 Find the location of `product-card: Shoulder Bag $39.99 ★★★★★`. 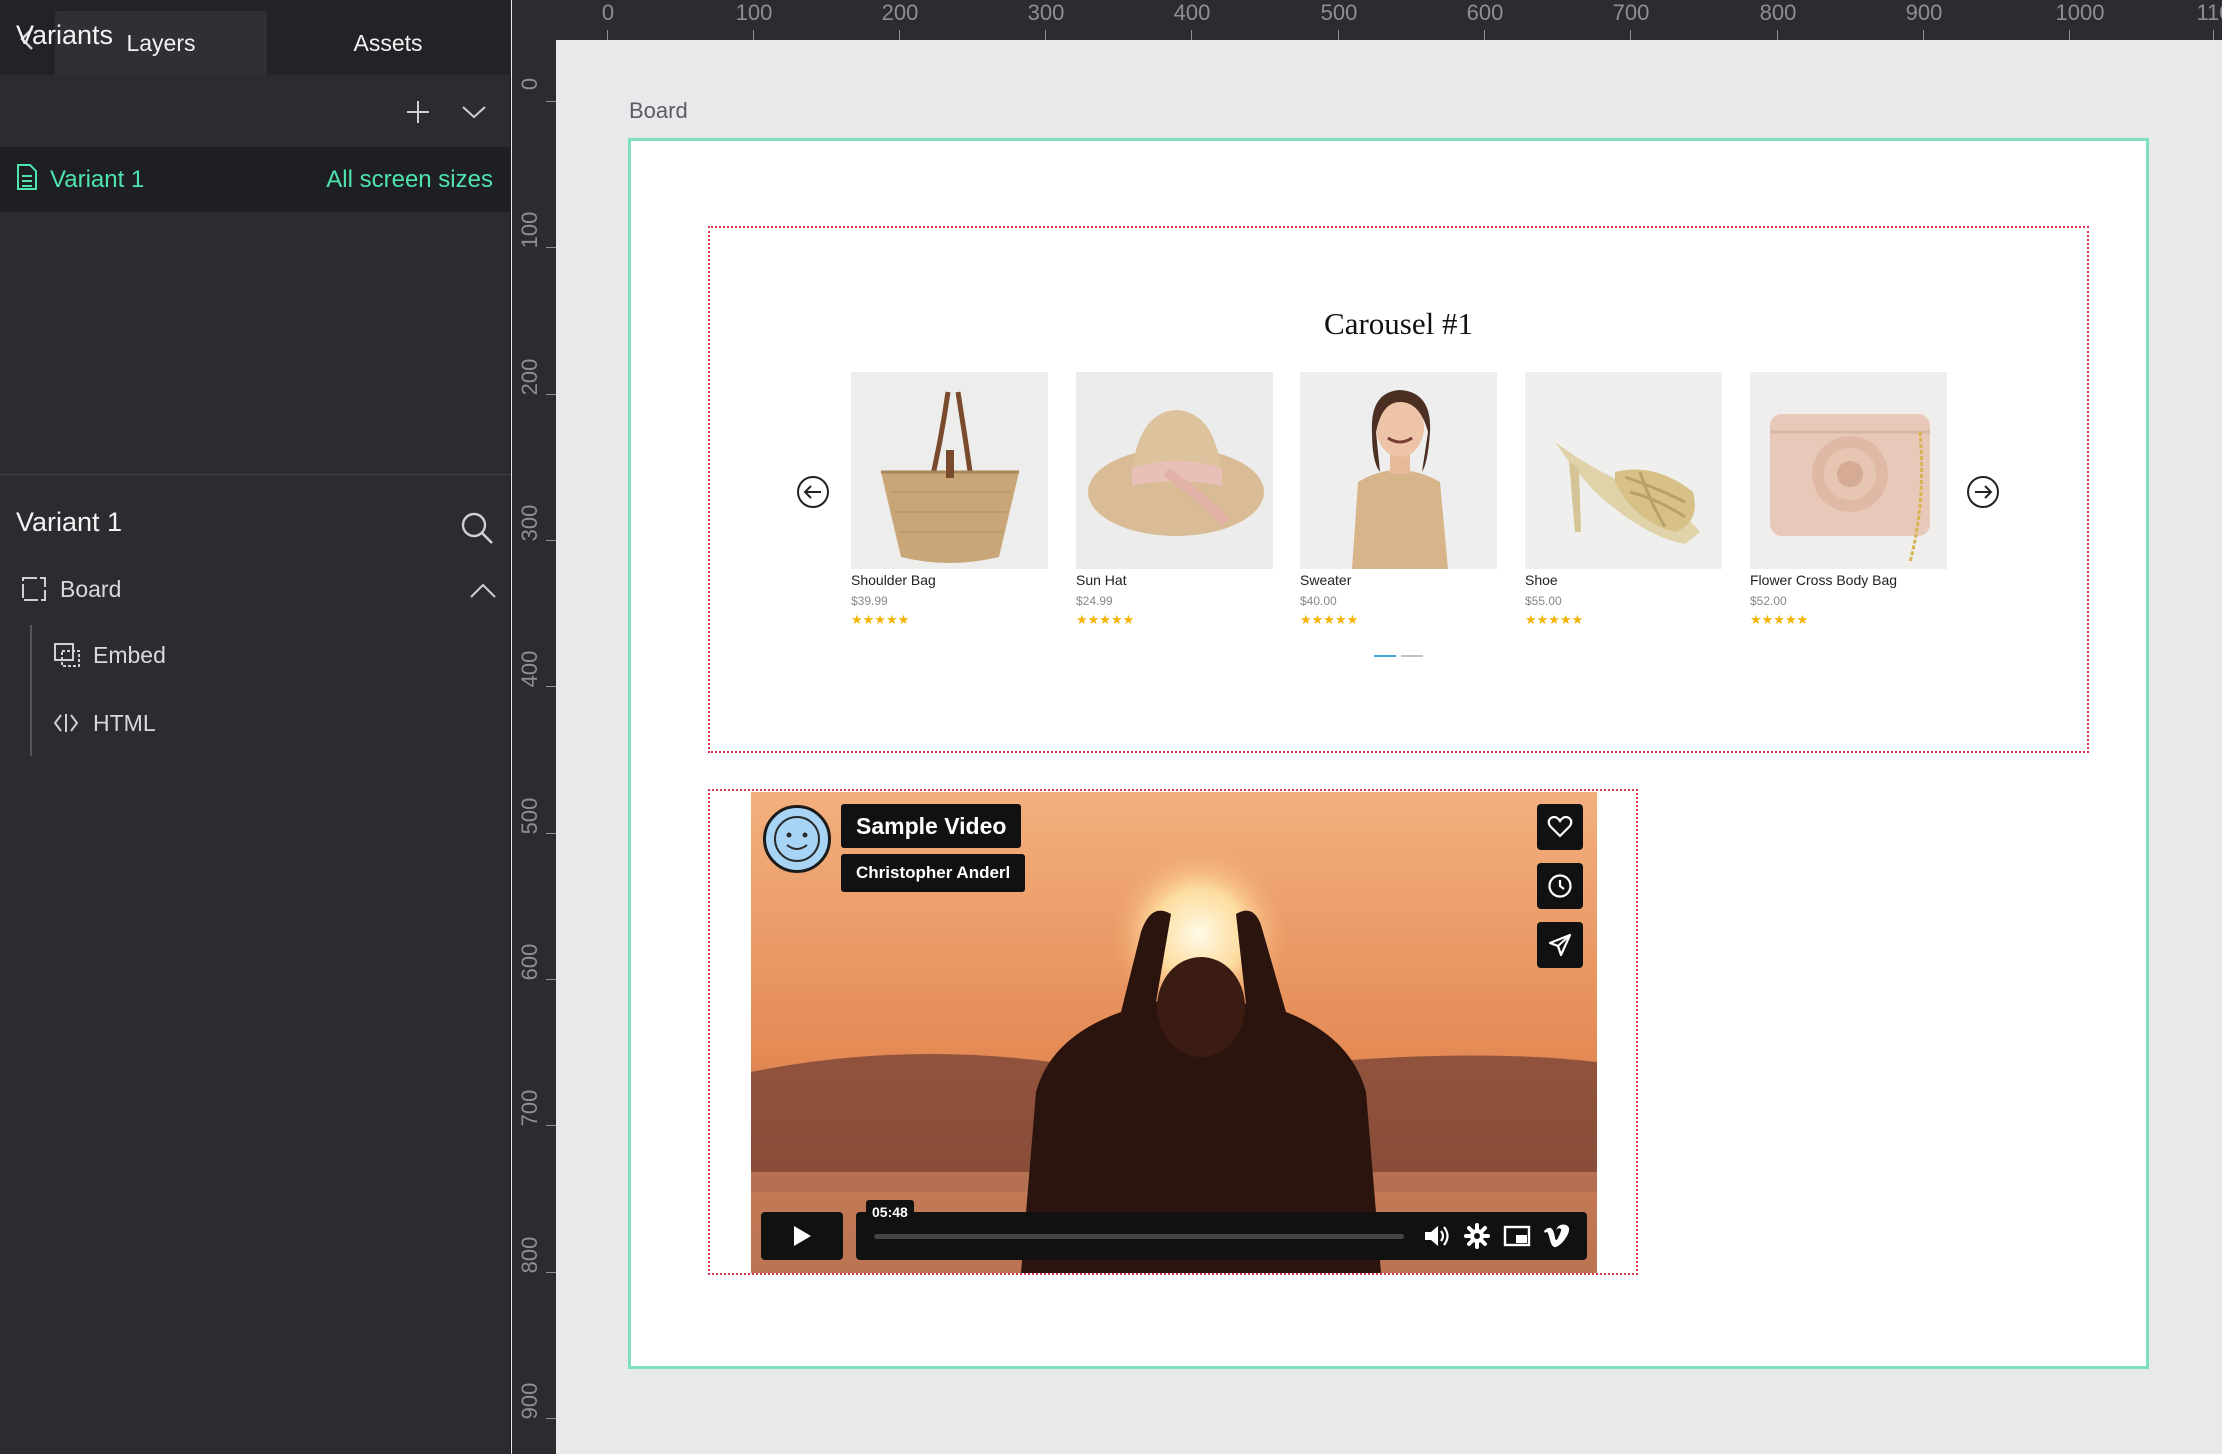

product-card: Shoulder Bag $39.99 ★★★★★ is located at coordinates (949, 500).